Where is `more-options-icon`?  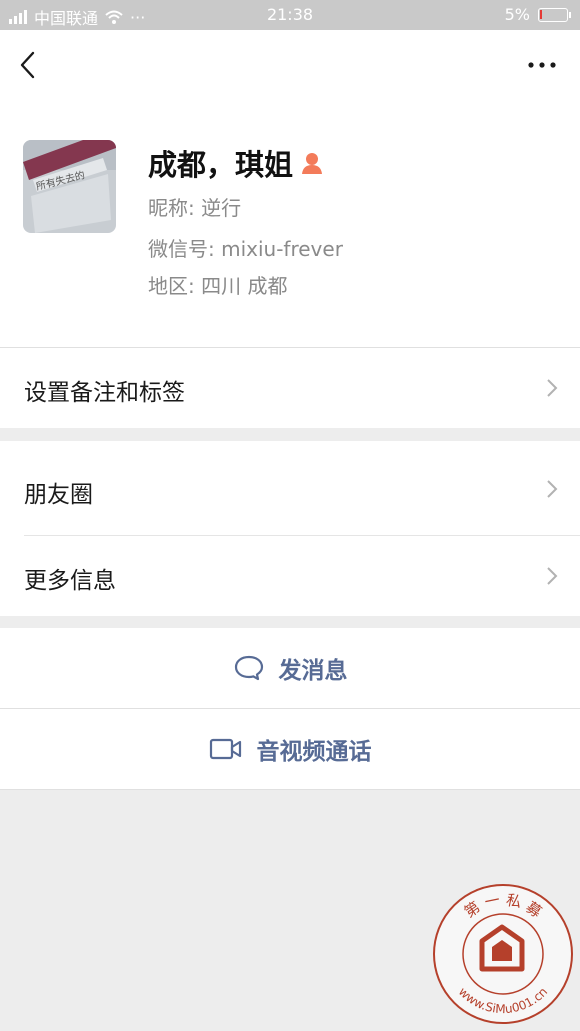 more-options-icon is located at coordinates (542, 65).